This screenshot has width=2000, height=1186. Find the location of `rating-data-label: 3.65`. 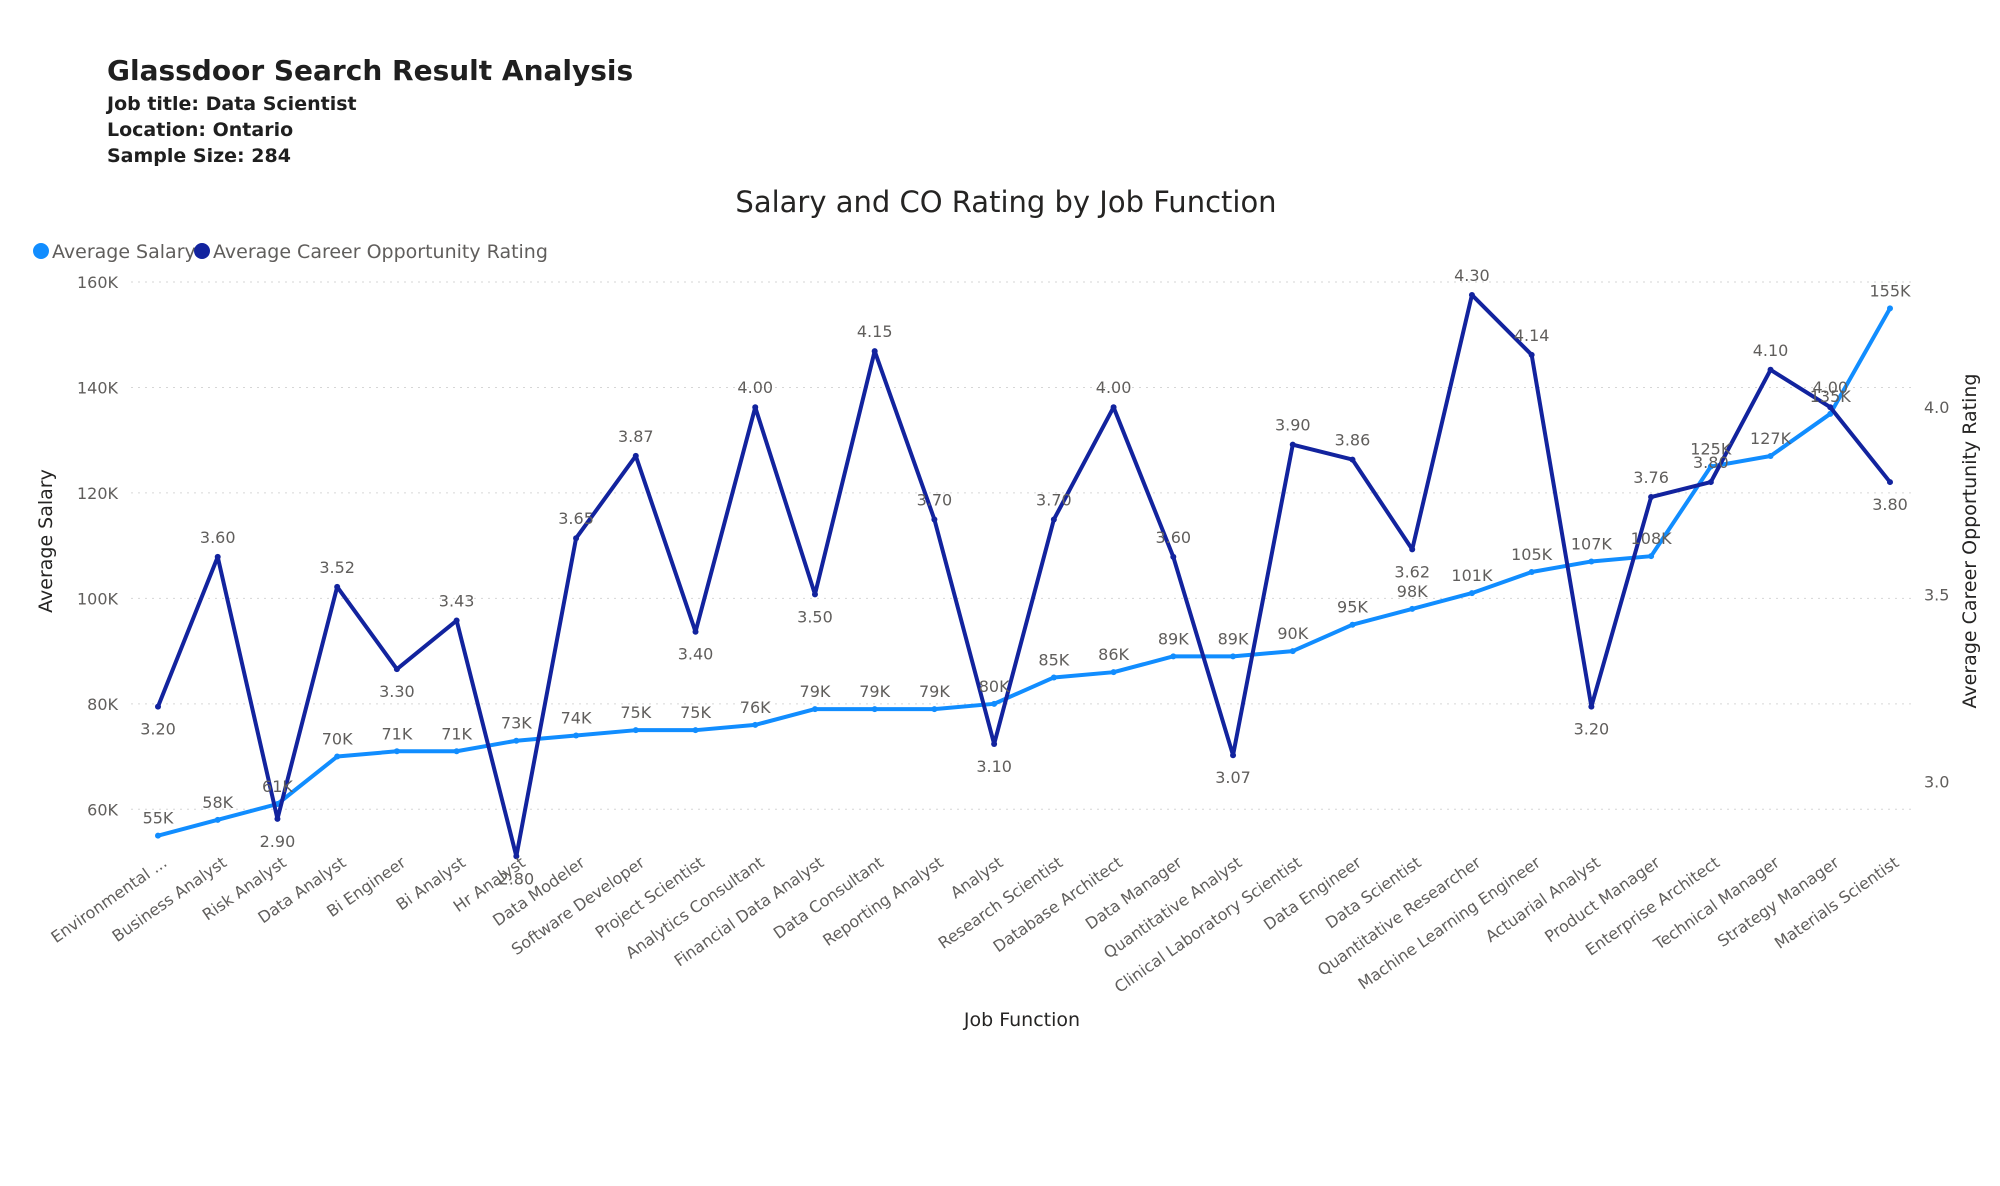

rating-data-label: 3.65 is located at coordinates (576, 518).